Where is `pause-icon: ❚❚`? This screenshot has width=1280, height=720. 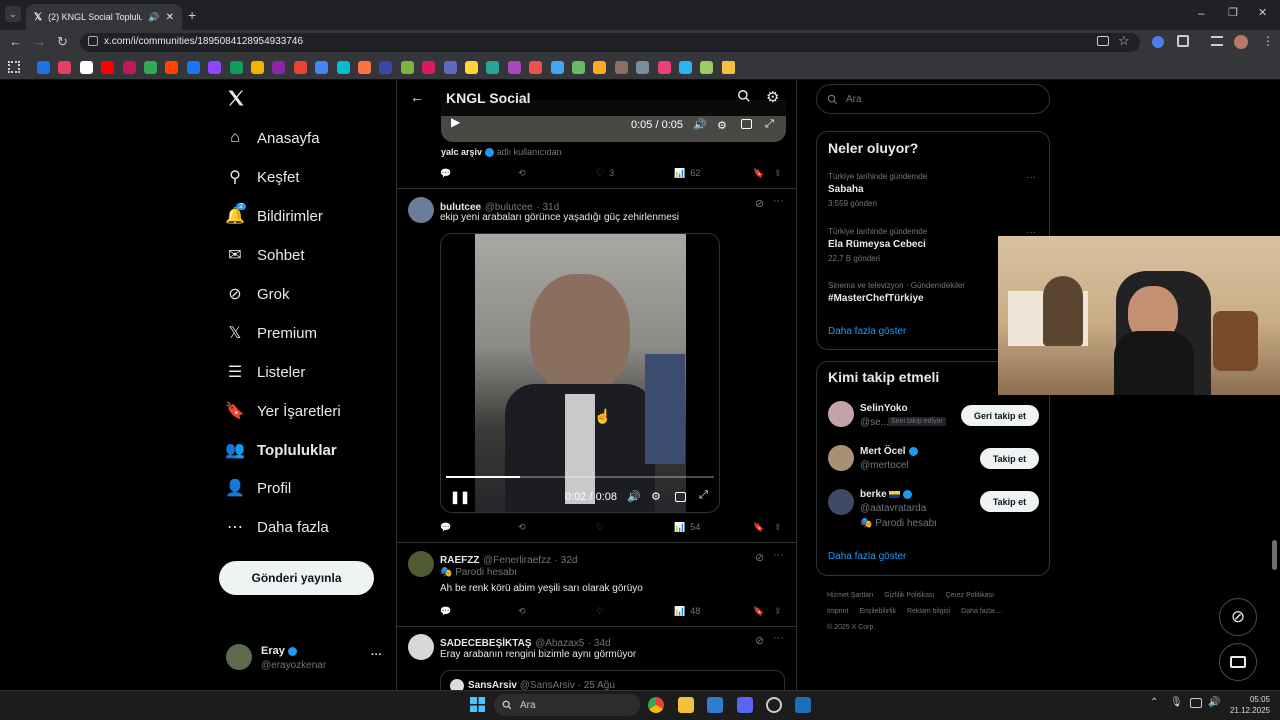 pause-icon: ❚❚ is located at coordinates (460, 497).